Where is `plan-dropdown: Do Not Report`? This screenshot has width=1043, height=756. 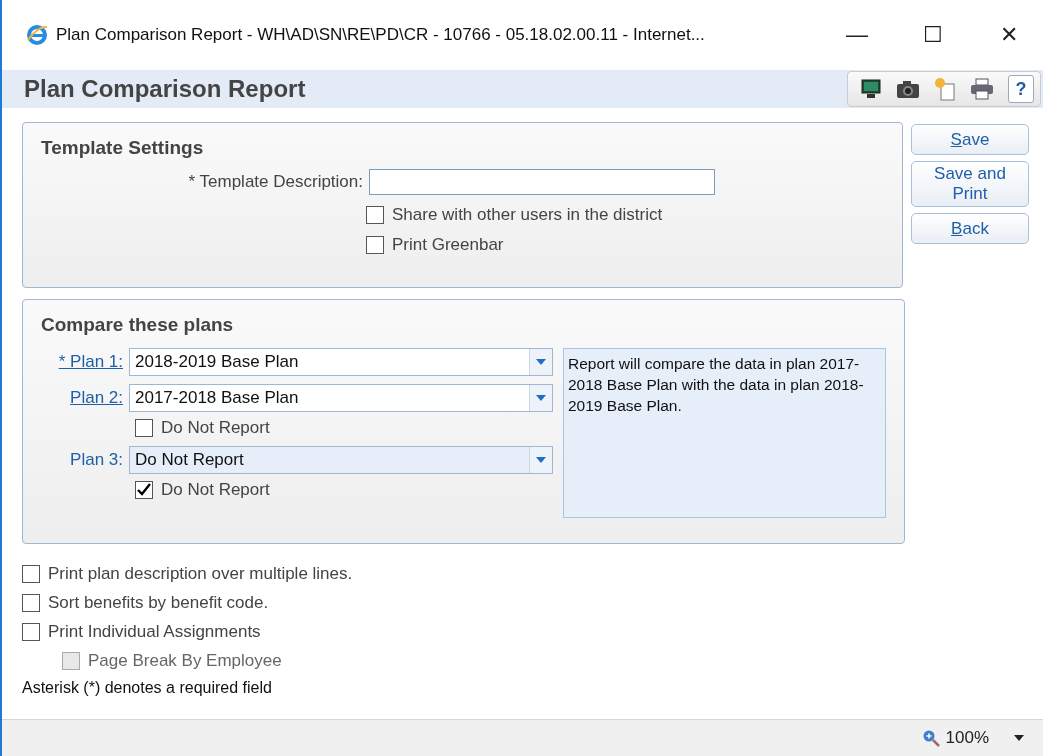
plan-dropdown: Do Not Report is located at coordinates (341, 460).